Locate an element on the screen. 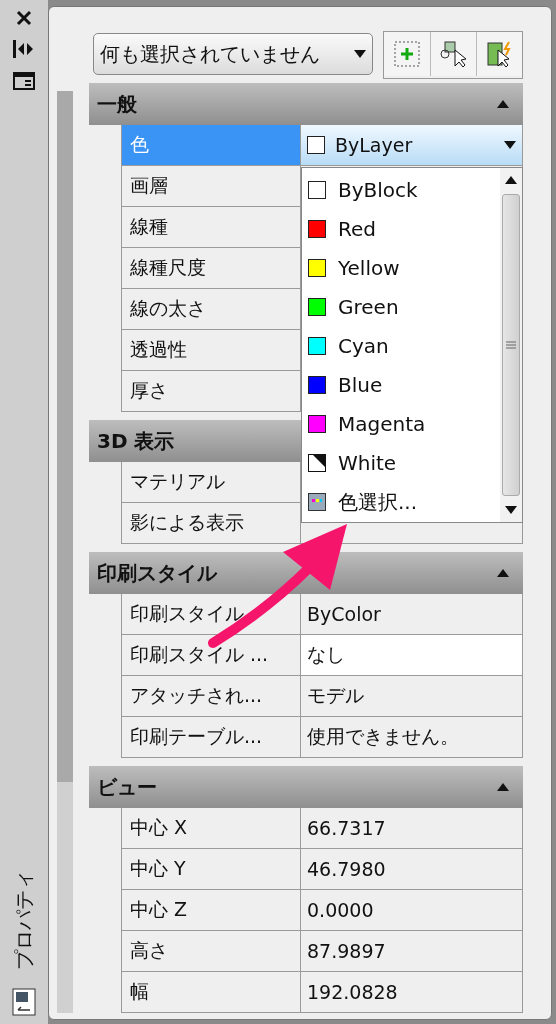 The width and height of the screenshot is (556, 1024). panel-title: プロパティ is located at coordinates (23, 919).